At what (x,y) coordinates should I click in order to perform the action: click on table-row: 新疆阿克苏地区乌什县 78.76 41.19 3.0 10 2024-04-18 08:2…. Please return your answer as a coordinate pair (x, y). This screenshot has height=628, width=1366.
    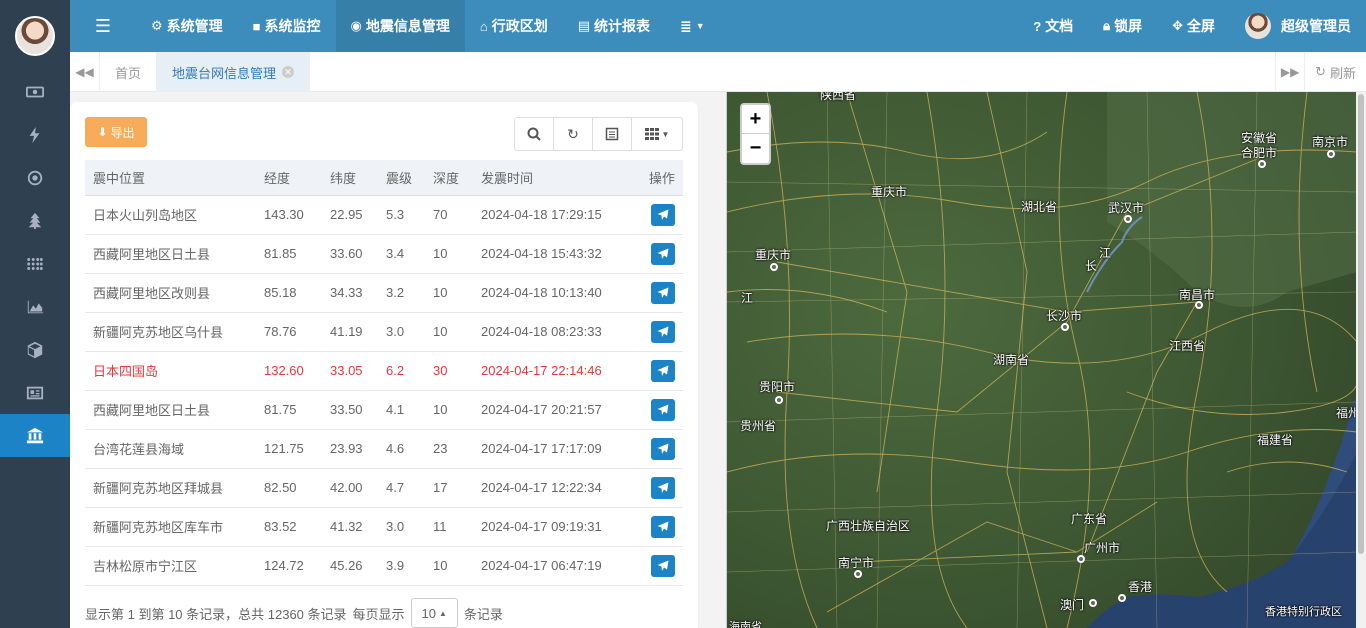
    Looking at the image, I should click on (384, 332).